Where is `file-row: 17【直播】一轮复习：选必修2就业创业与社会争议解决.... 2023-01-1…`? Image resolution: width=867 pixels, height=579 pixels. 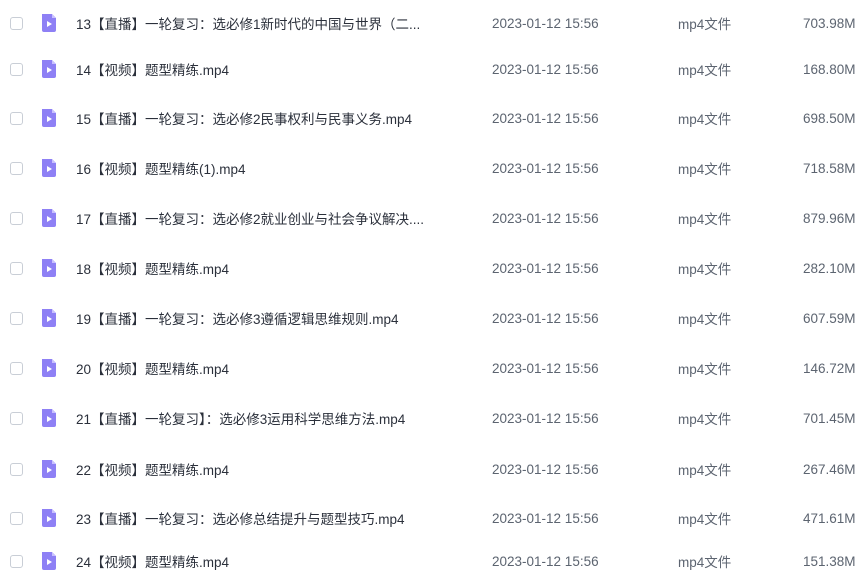
file-row: 17【直播】一轮复习：选必修2就业创业与社会争议解决.... 2023-01-1… is located at coordinates (433, 218).